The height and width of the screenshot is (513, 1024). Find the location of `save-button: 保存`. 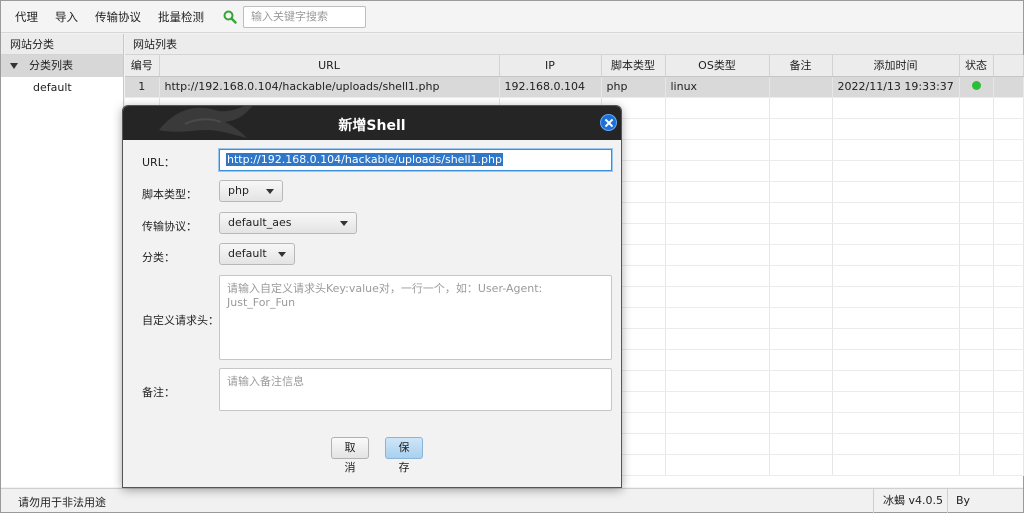

save-button: 保存 is located at coordinates (404, 455).